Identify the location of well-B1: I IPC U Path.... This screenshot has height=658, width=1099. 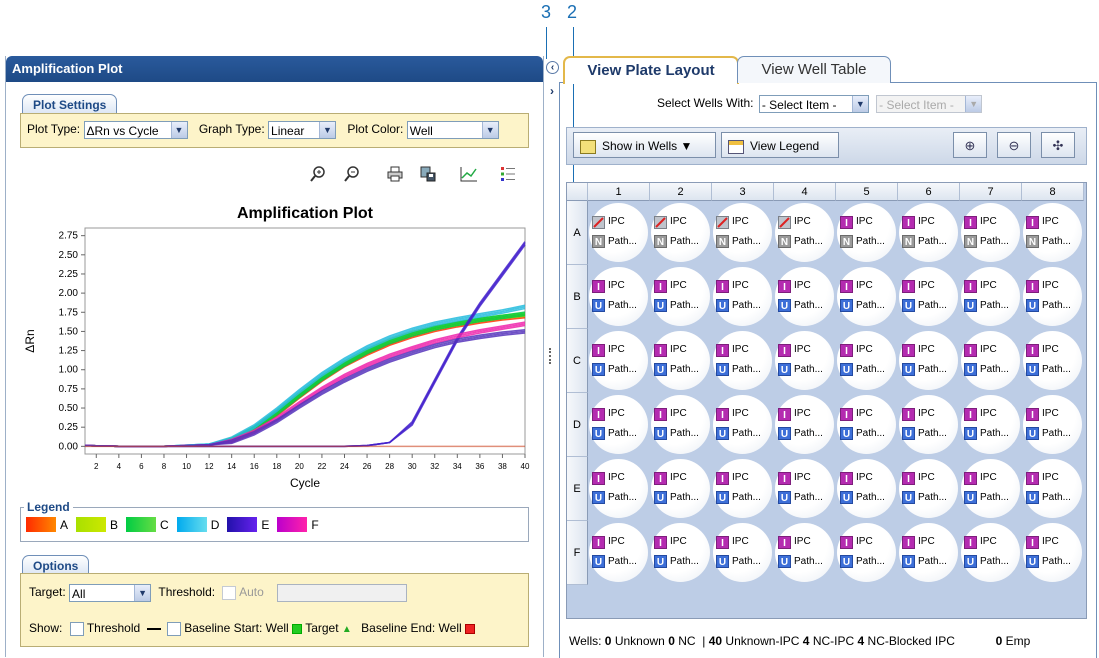
(618, 296).